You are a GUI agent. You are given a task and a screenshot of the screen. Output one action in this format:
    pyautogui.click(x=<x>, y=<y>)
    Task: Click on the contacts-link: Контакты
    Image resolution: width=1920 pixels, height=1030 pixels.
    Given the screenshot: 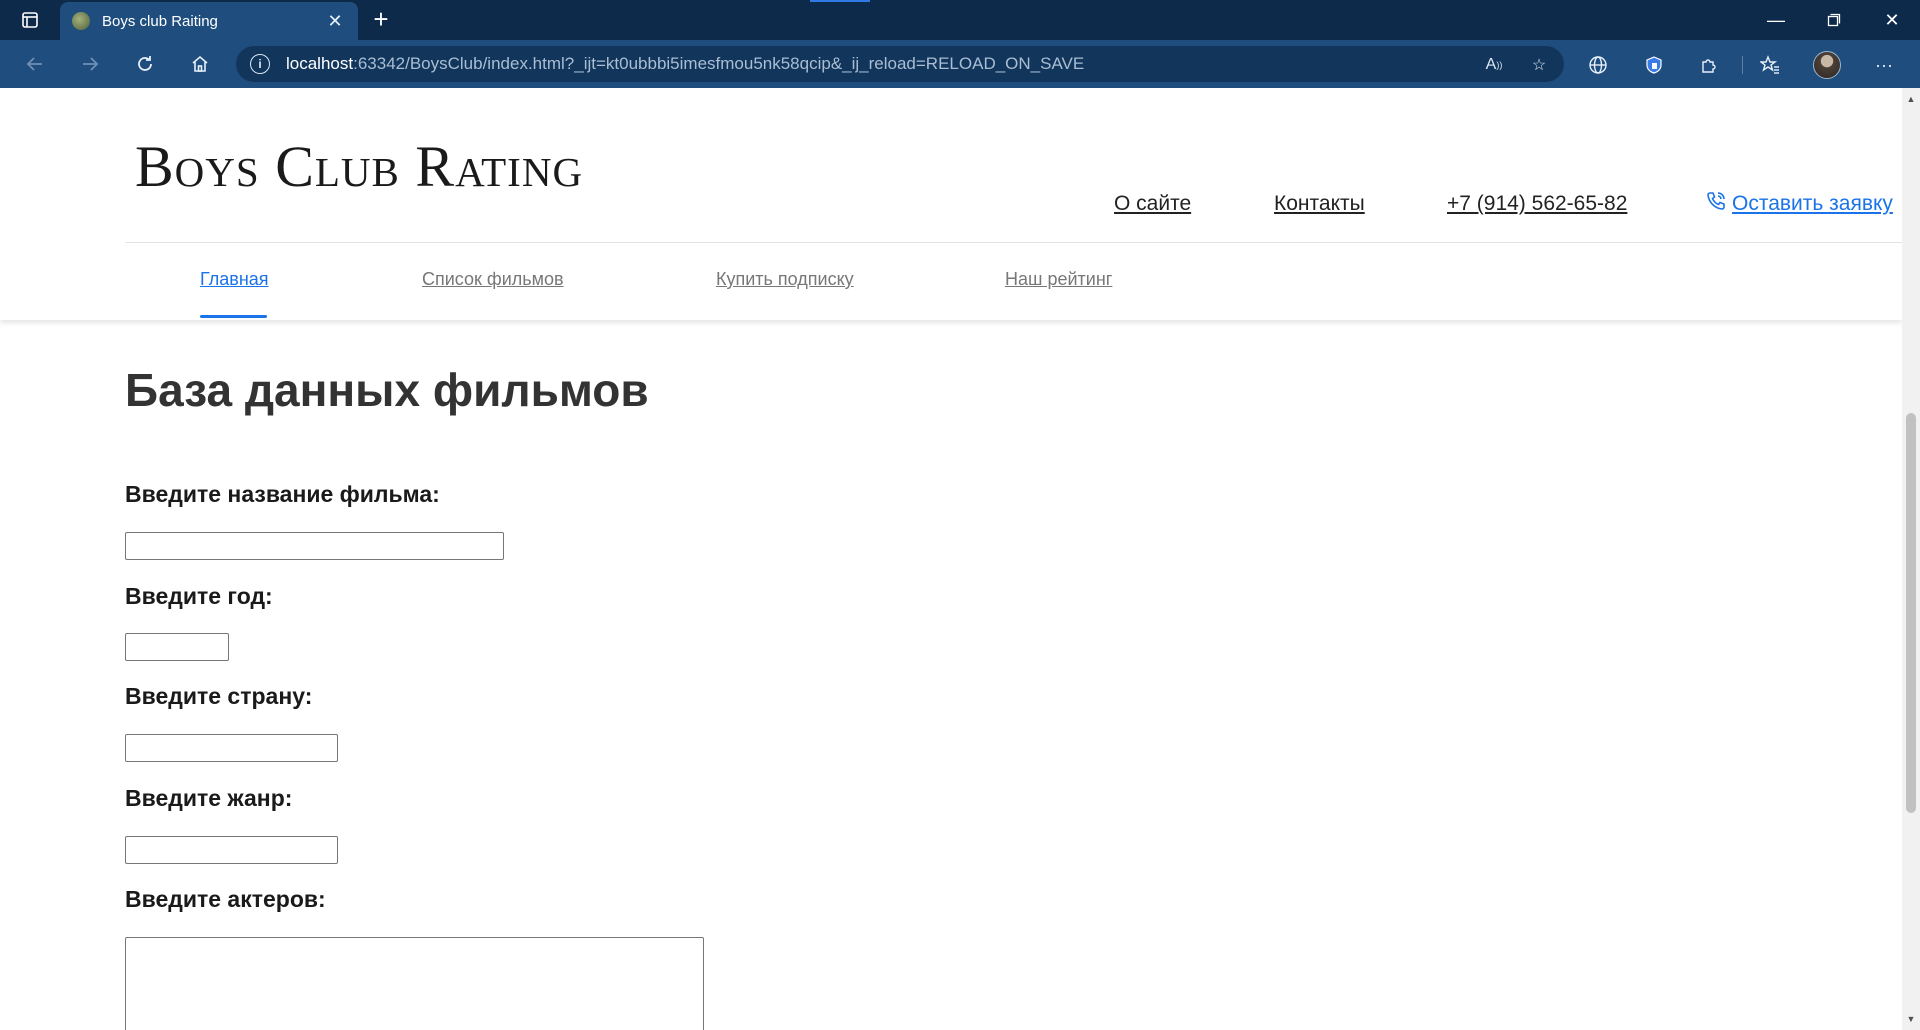 What is the action you would take?
    pyautogui.click(x=1319, y=204)
    